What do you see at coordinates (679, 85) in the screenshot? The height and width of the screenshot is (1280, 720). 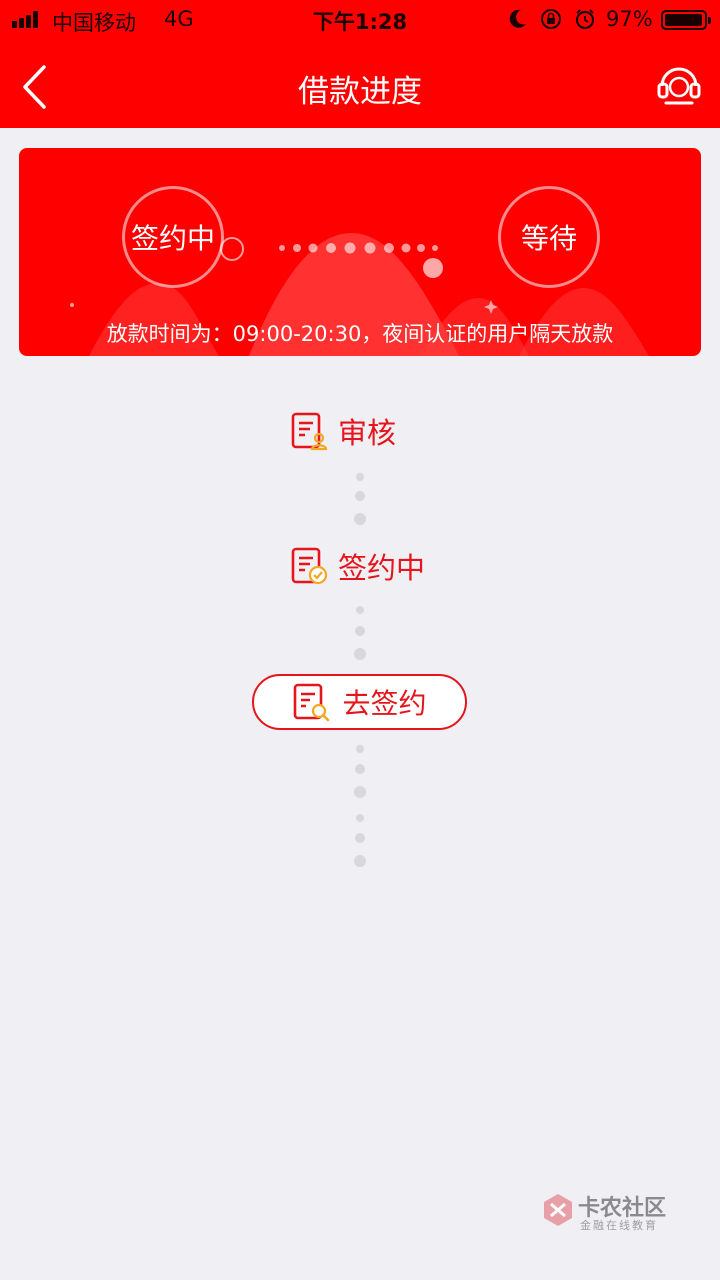 I see `customer-service-icon` at bounding box center [679, 85].